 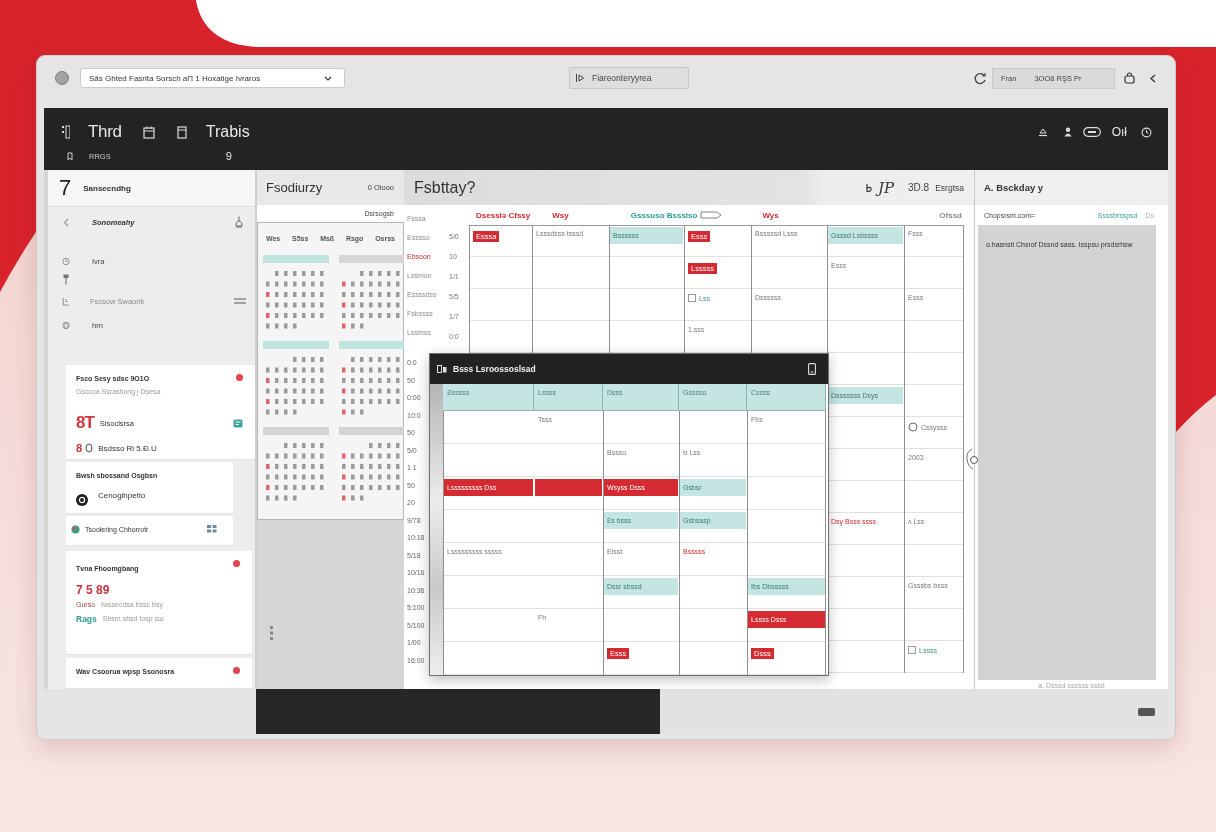 I want to click on globe-icon, so click(x=66, y=325).